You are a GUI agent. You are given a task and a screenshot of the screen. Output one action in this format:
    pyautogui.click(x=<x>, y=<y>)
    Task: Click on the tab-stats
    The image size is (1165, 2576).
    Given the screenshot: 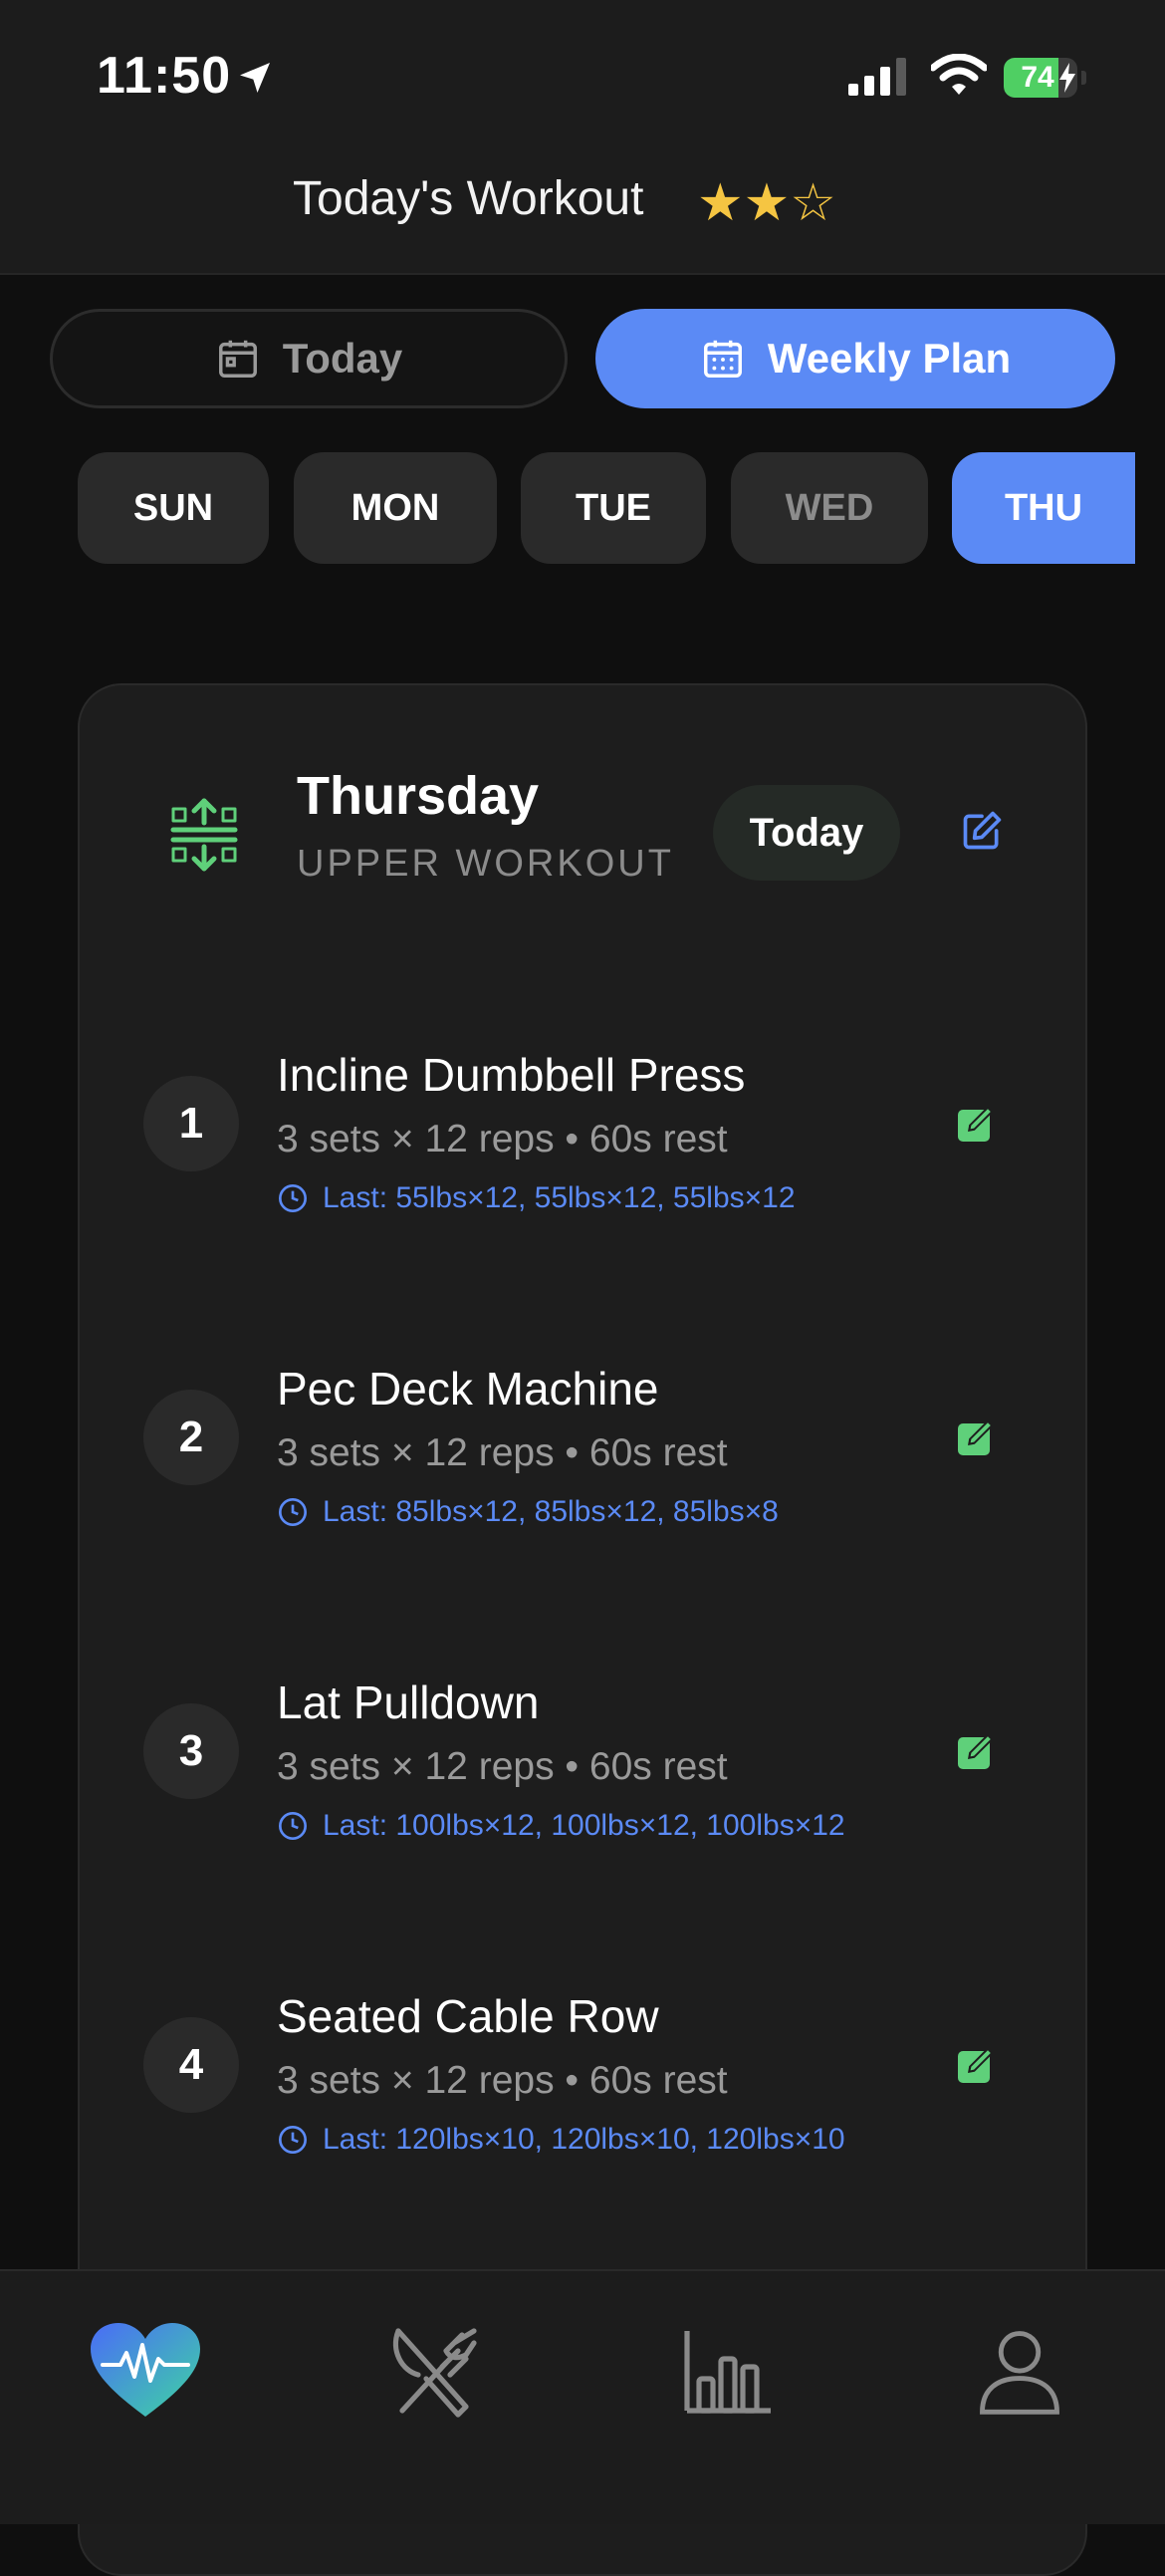 What is the action you would take?
    pyautogui.click(x=727, y=2371)
    